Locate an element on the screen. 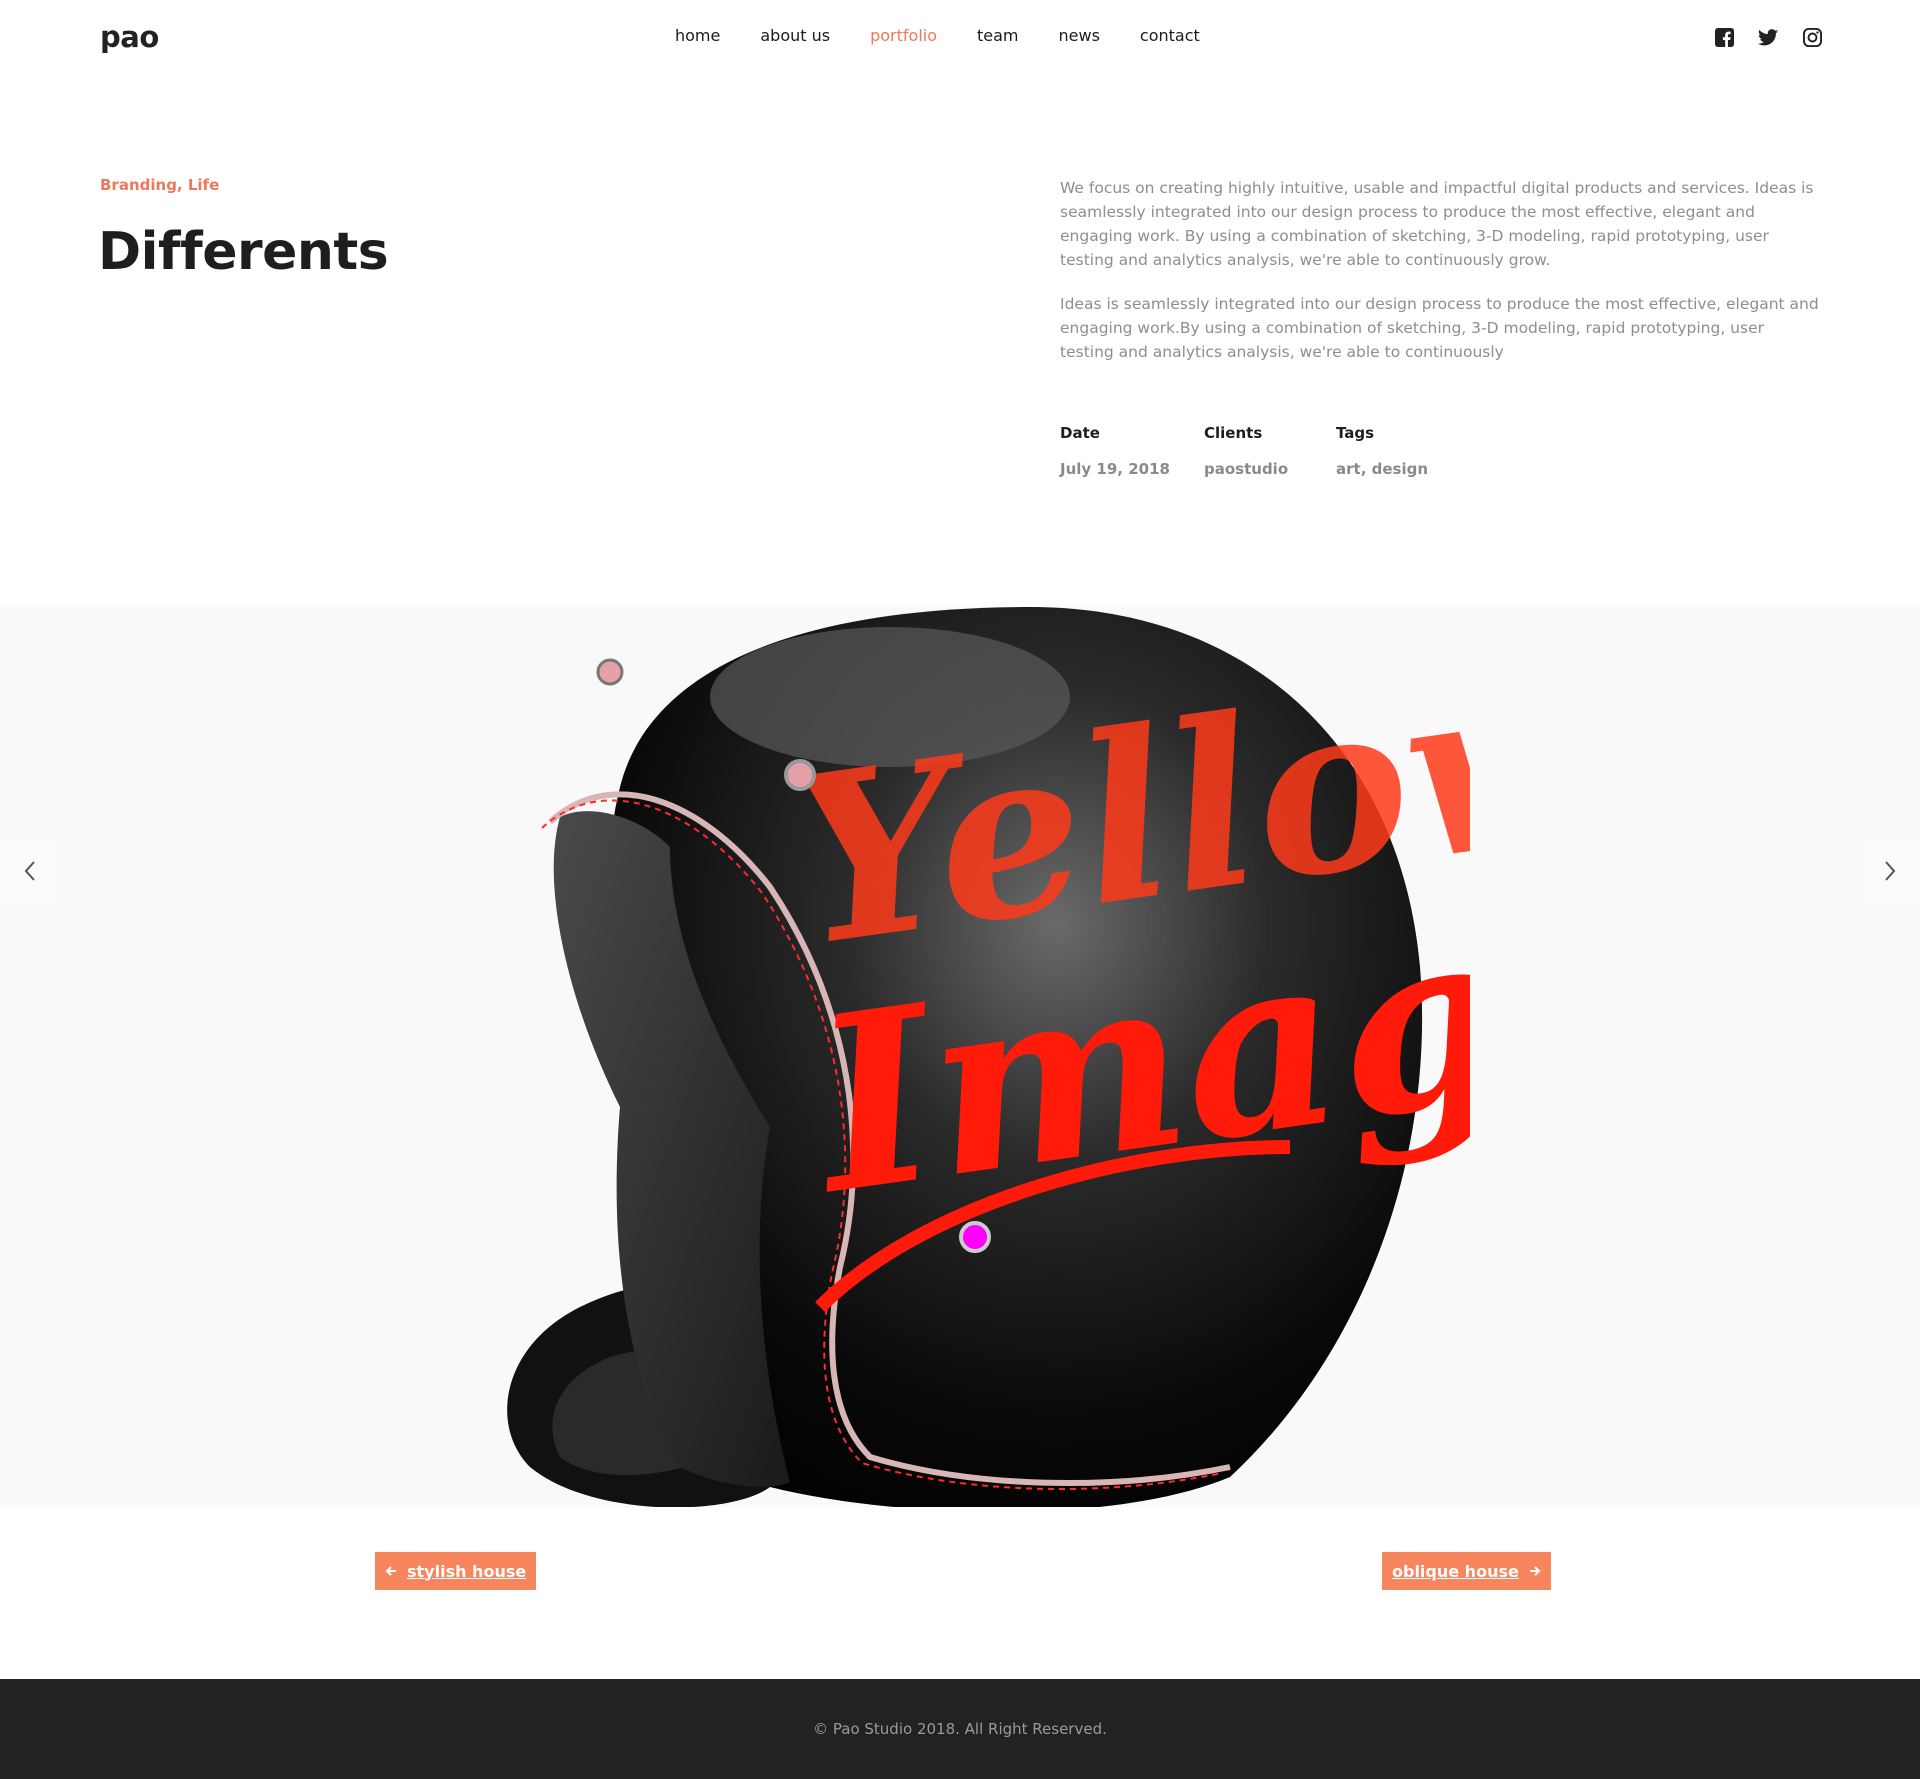 The height and width of the screenshot is (1779, 1920). meta-tags-value: art, design is located at coordinates (1382, 469).